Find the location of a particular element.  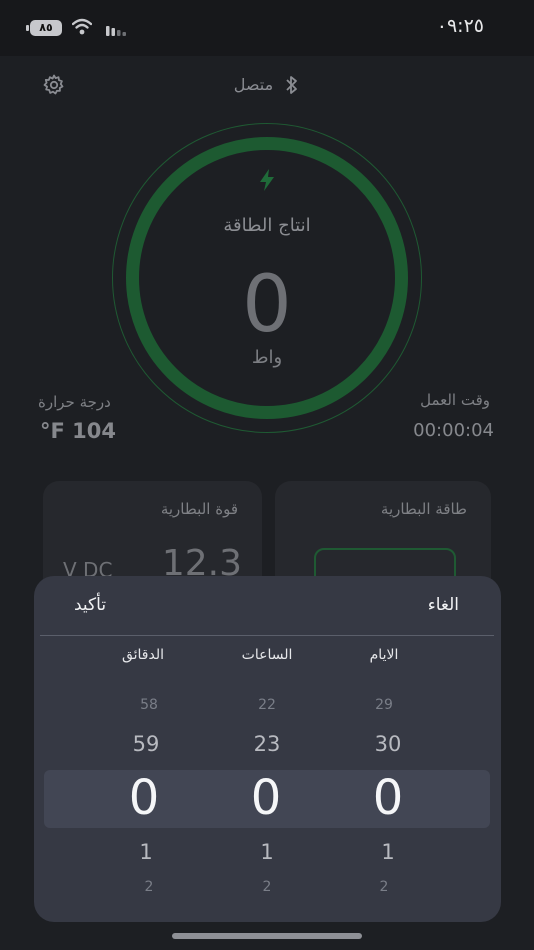

picker-option: 58 is located at coordinates (149, 705).